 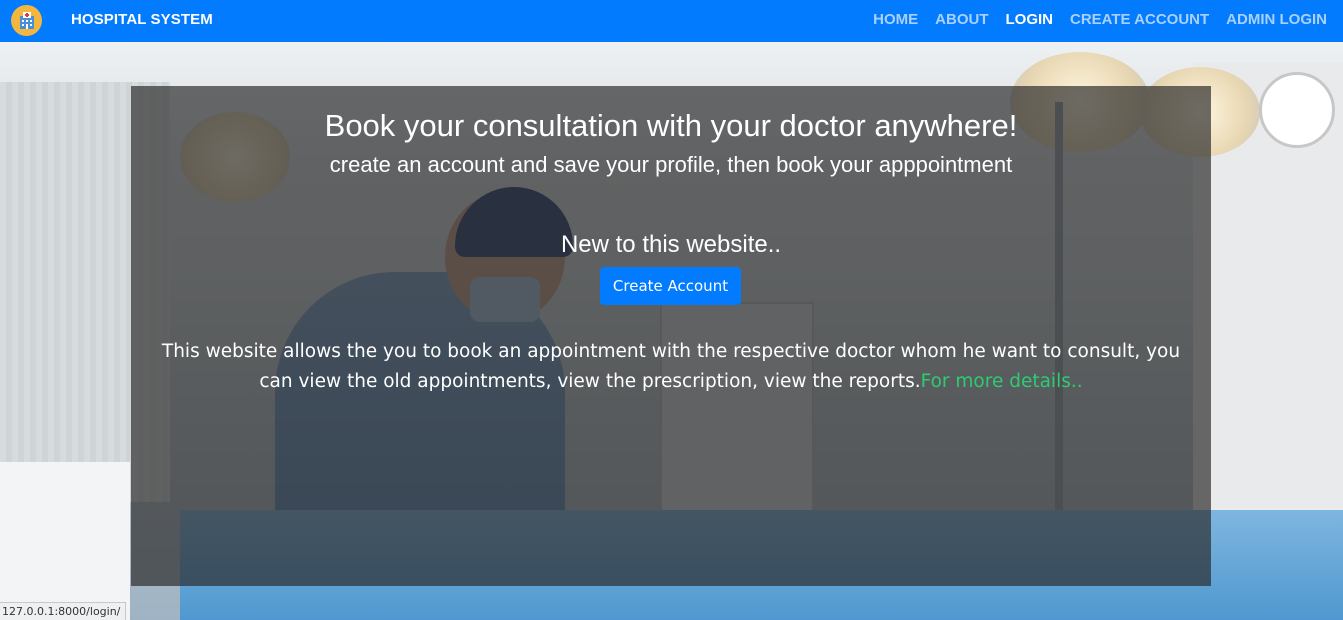 What do you see at coordinates (142, 19) in the screenshot?
I see `brand-title: HOSPITAL SYSTEM` at bounding box center [142, 19].